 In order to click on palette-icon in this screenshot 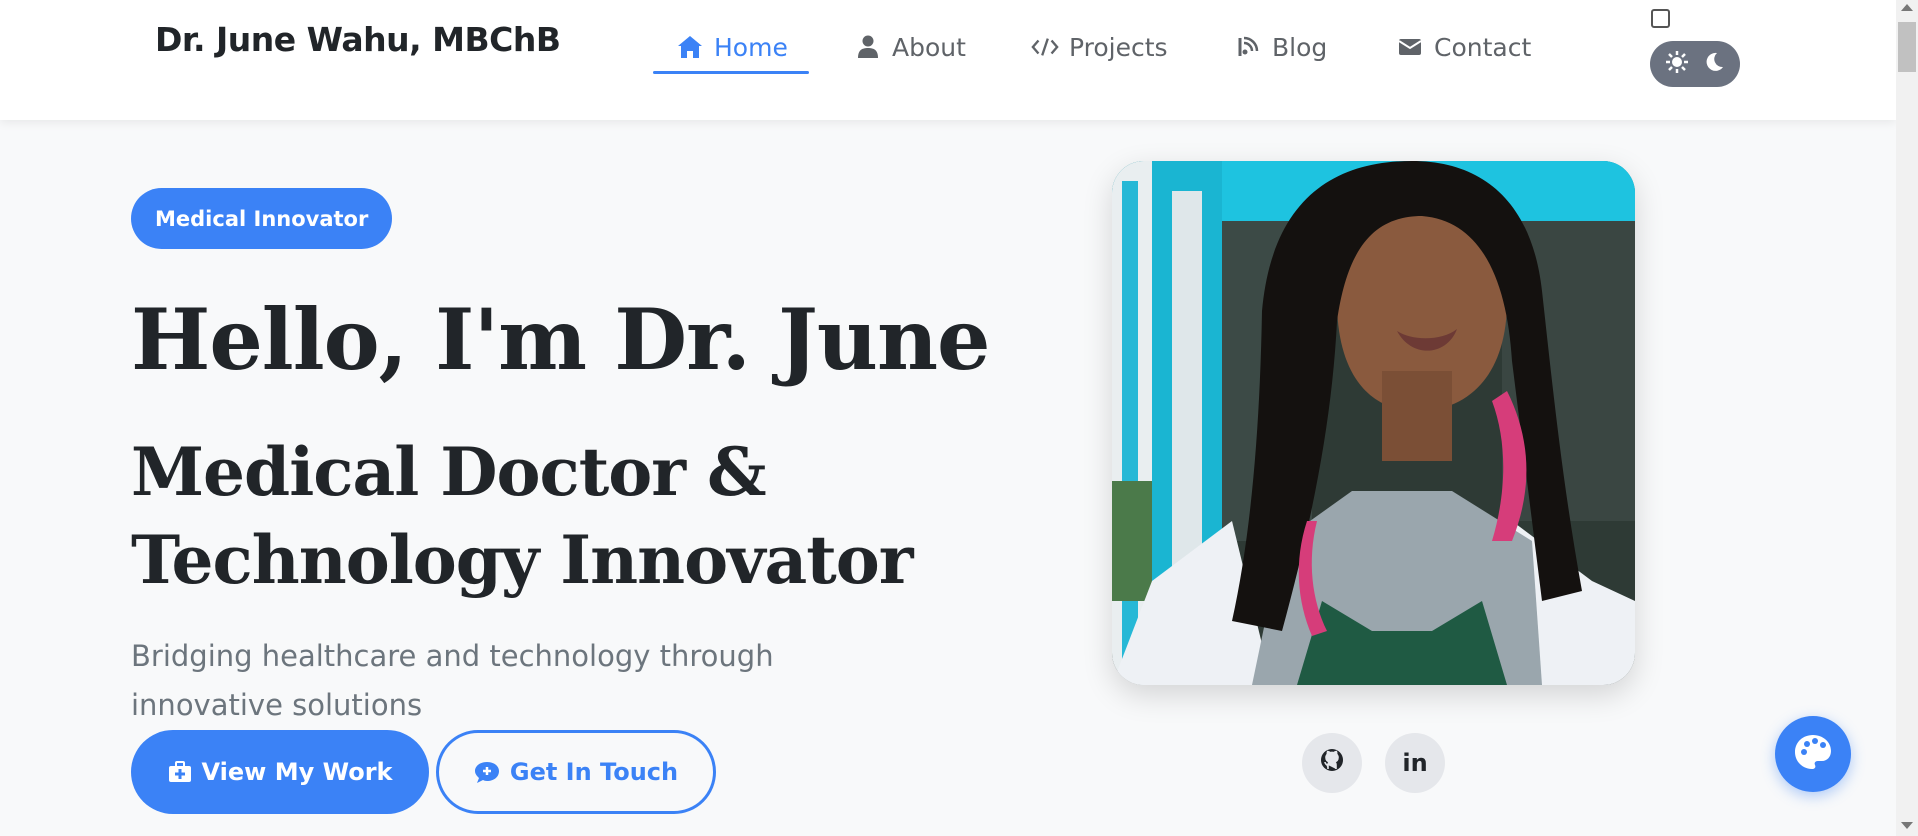, I will do `click(1813, 754)`.